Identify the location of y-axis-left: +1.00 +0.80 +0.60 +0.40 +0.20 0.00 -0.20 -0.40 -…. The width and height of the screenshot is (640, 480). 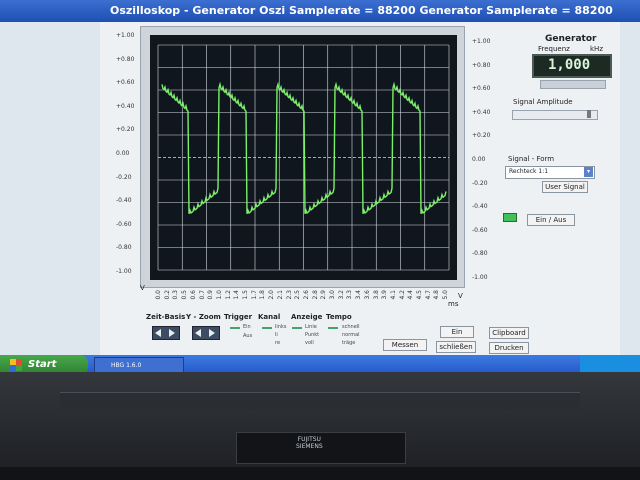
(127, 157).